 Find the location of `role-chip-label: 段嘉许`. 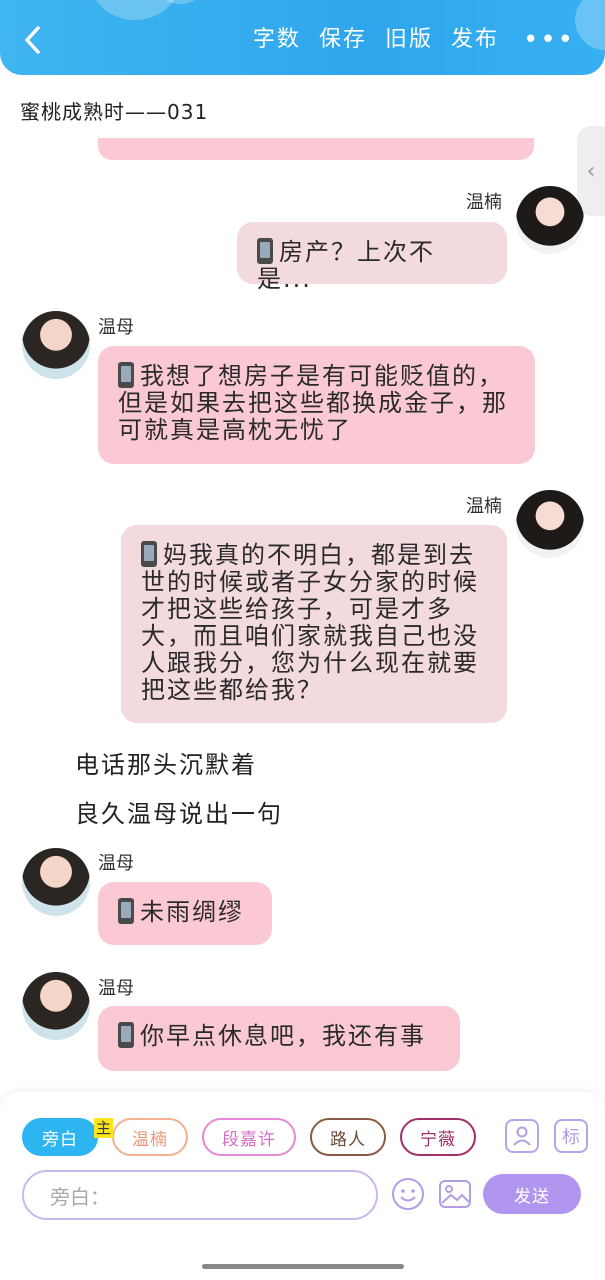

role-chip-label: 段嘉许 is located at coordinates (249, 1139).